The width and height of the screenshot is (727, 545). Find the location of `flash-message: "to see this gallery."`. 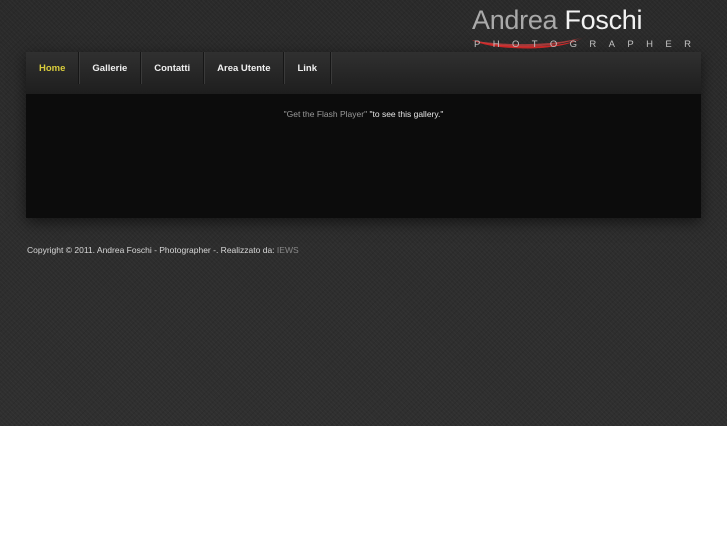

flash-message: "to see this gallery." is located at coordinates (405, 114).